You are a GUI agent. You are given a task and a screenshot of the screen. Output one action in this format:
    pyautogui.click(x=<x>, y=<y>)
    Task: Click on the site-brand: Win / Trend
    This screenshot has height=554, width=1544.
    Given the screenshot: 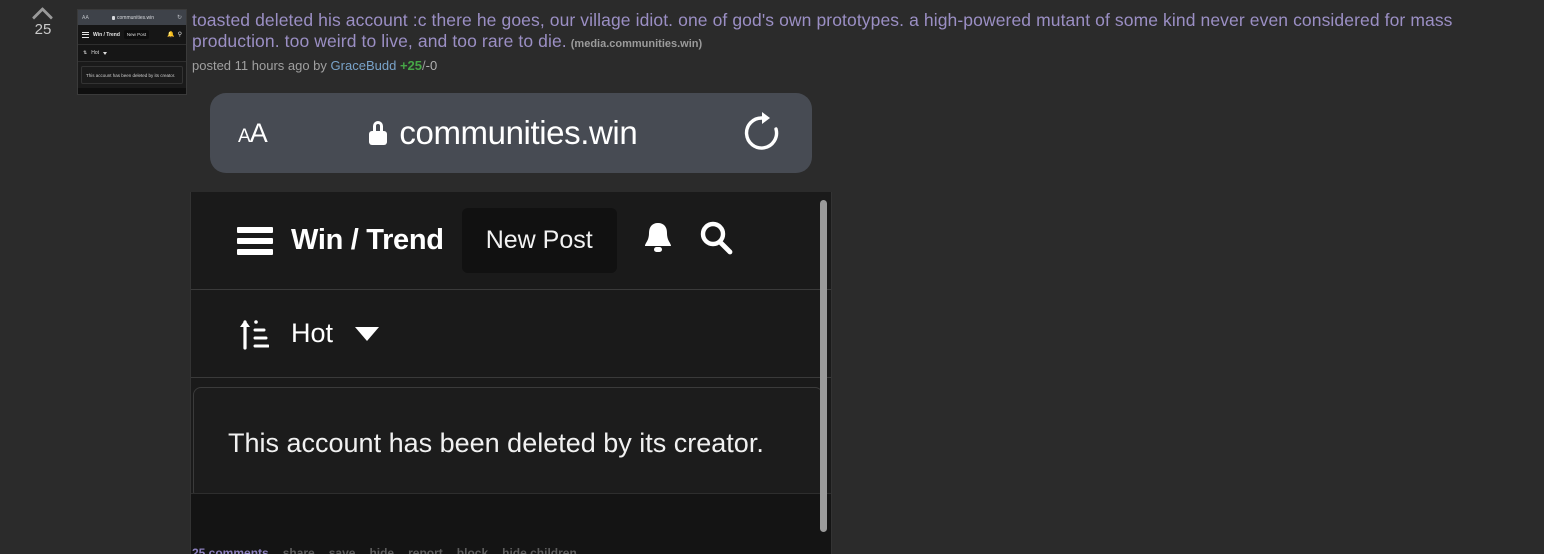 What is the action you would take?
    pyautogui.click(x=367, y=240)
    